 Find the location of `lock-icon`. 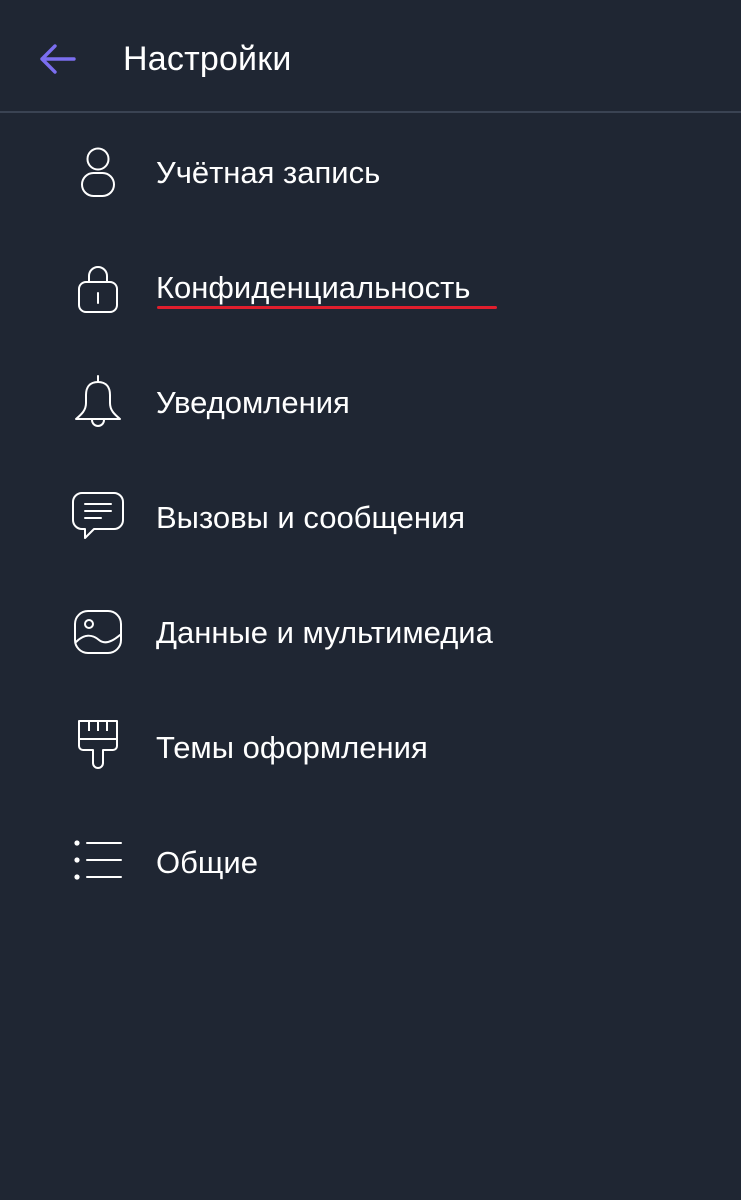

lock-icon is located at coordinates (98, 287).